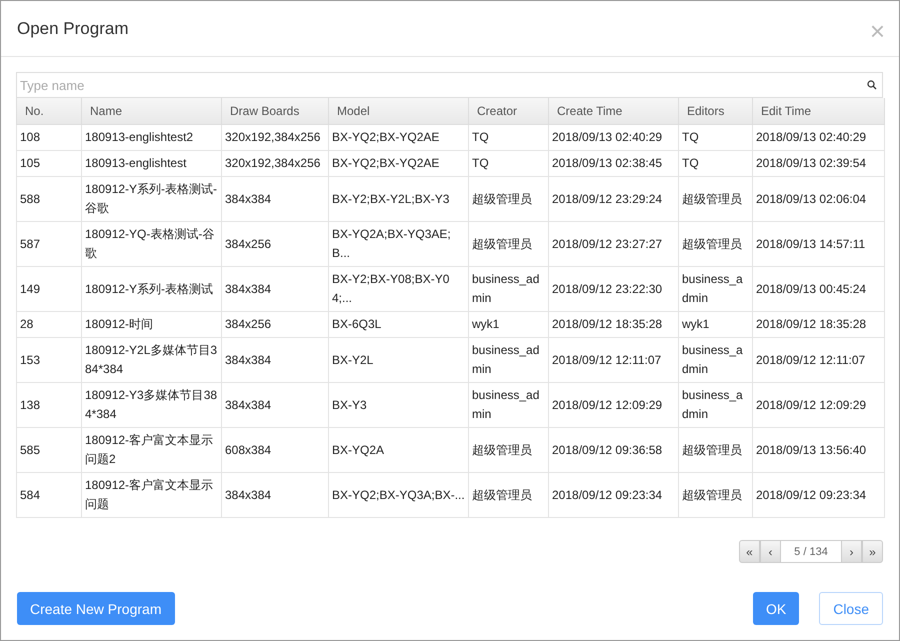 This screenshot has width=900, height=641. What do you see at coordinates (72, 28) in the screenshot?
I see `dialog-title: Open Program` at bounding box center [72, 28].